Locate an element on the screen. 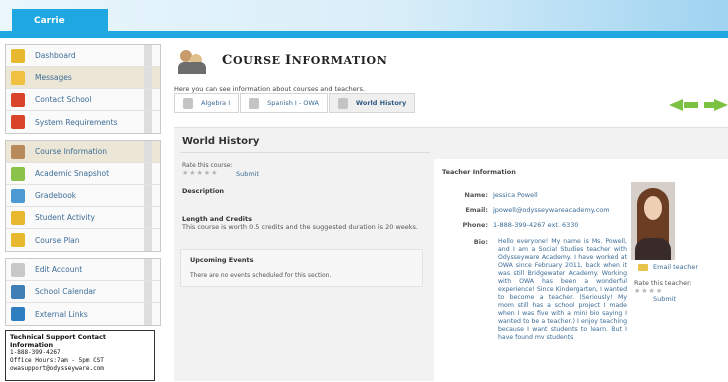 The height and width of the screenshot is (382, 728). sidebar-item-course-information: Course Information is located at coordinates (83, 152).